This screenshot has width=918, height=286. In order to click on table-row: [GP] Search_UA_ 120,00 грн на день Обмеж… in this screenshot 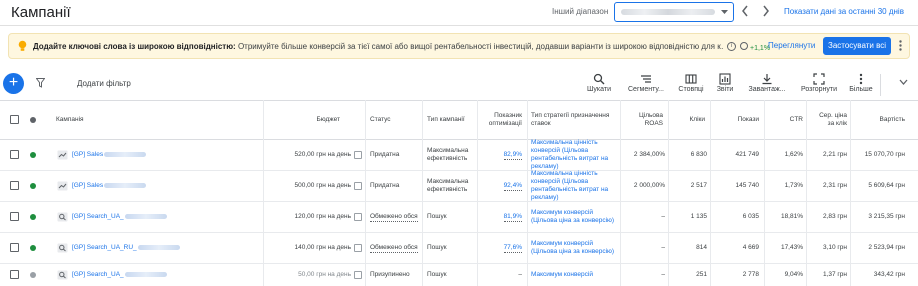, I will do `click(459, 217)`.